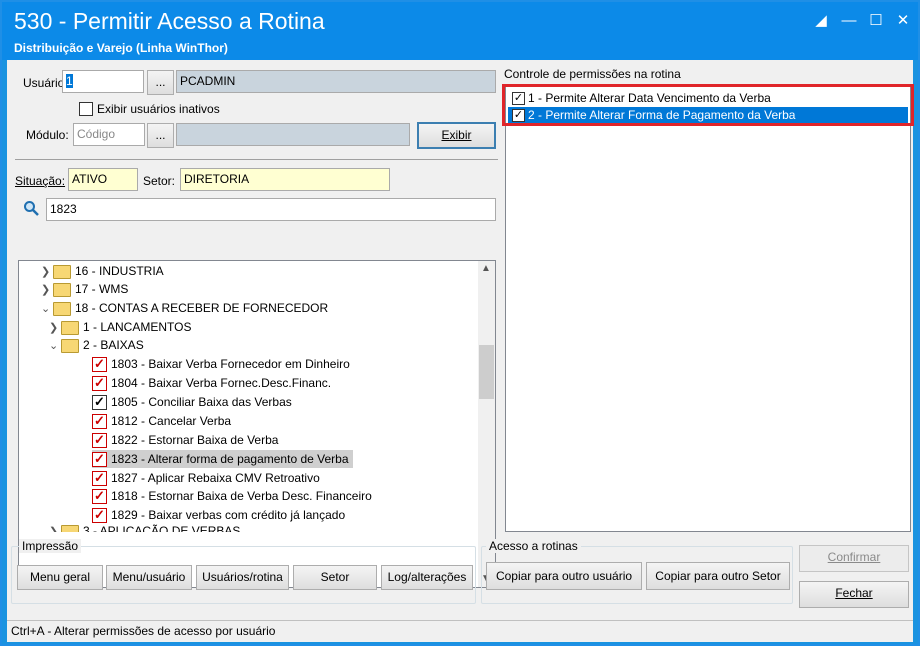 This screenshot has width=920, height=646. I want to click on confirm-button: Confirmar, so click(854, 558).